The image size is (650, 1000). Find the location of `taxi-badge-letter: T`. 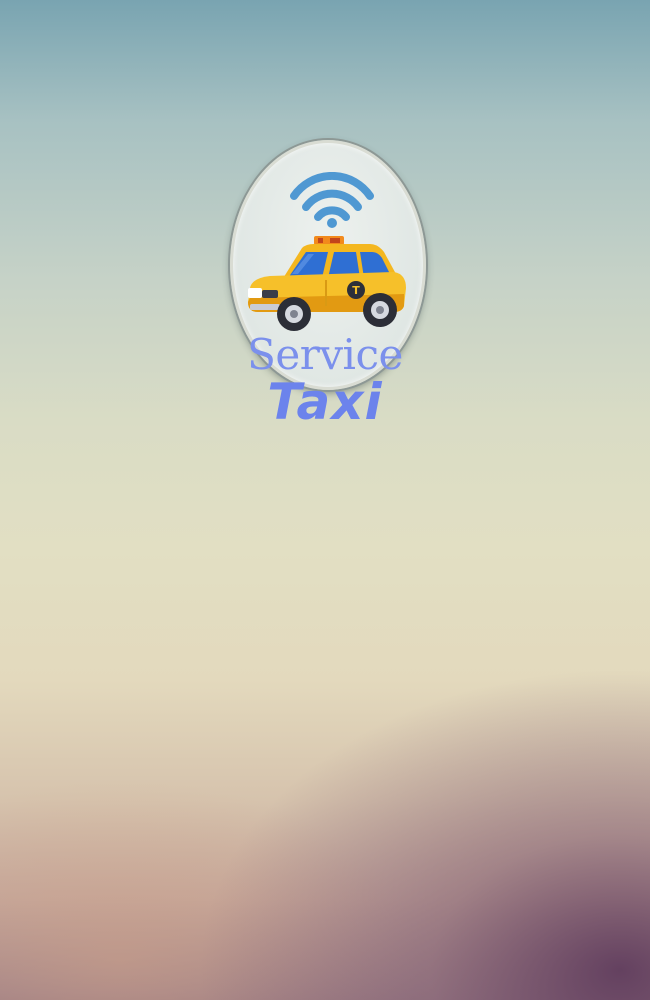

taxi-badge-letter: T is located at coordinates (356, 290).